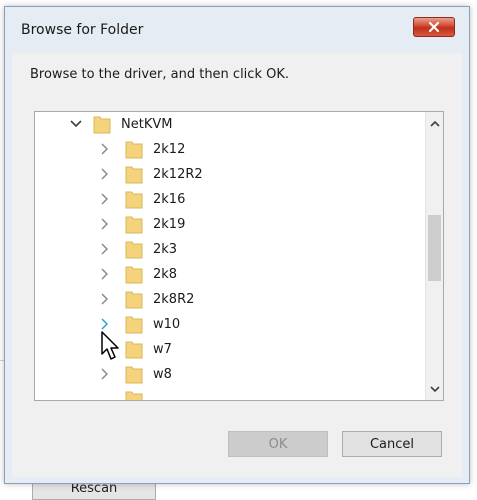 Image resolution: width=477 pixels, height=500 pixels. I want to click on chevron-up-icon, so click(435, 123).